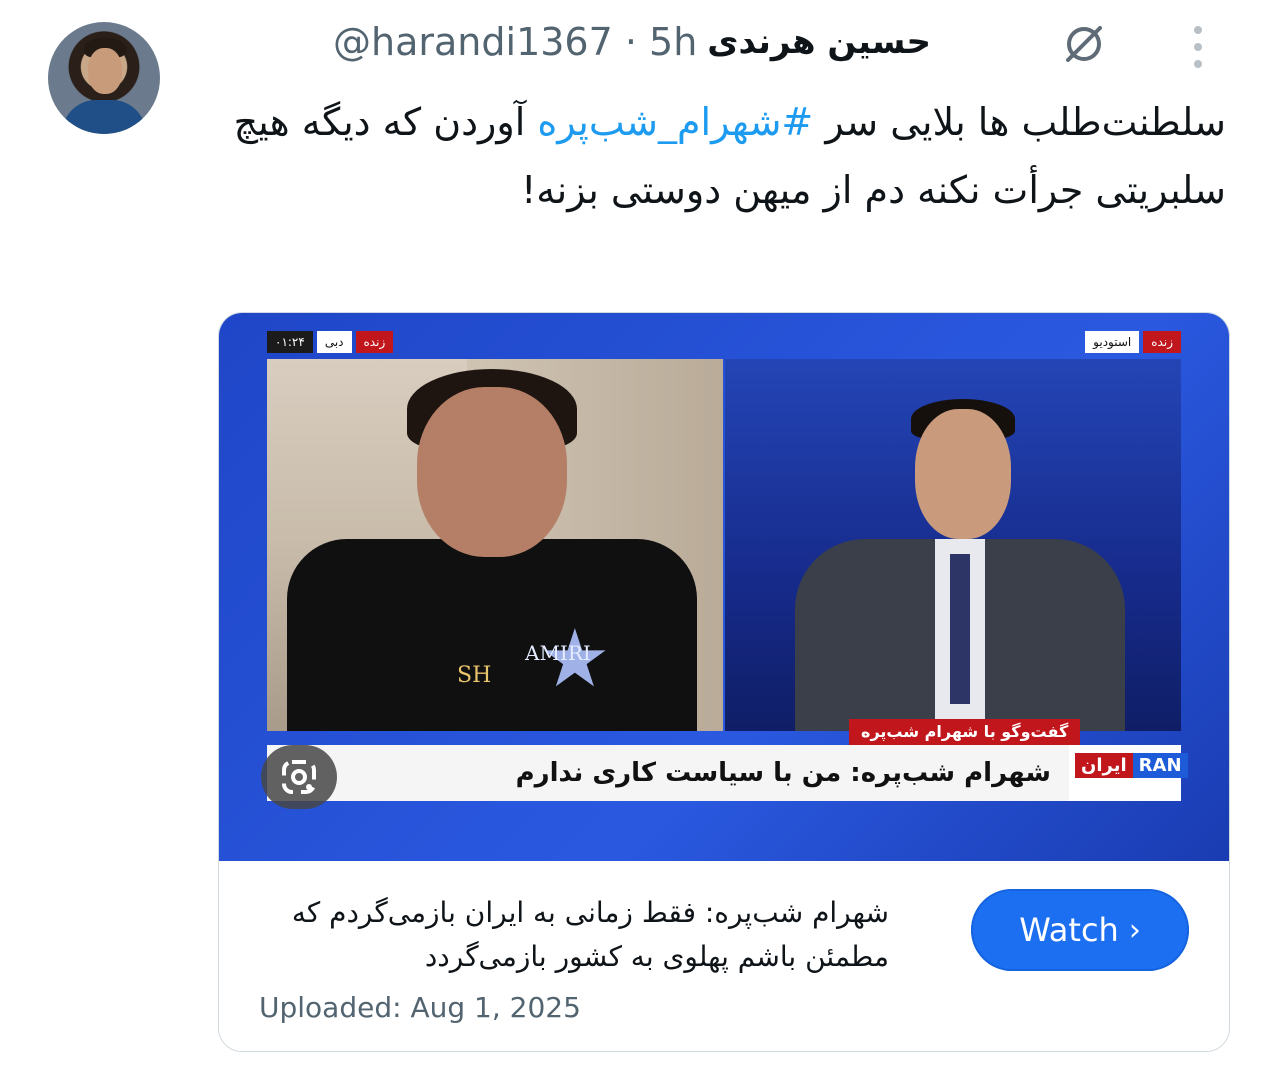 This screenshot has width=1271, height=1080. Describe the element at coordinates (474, 675) in the screenshot. I see `guest-pendant: SH` at that location.